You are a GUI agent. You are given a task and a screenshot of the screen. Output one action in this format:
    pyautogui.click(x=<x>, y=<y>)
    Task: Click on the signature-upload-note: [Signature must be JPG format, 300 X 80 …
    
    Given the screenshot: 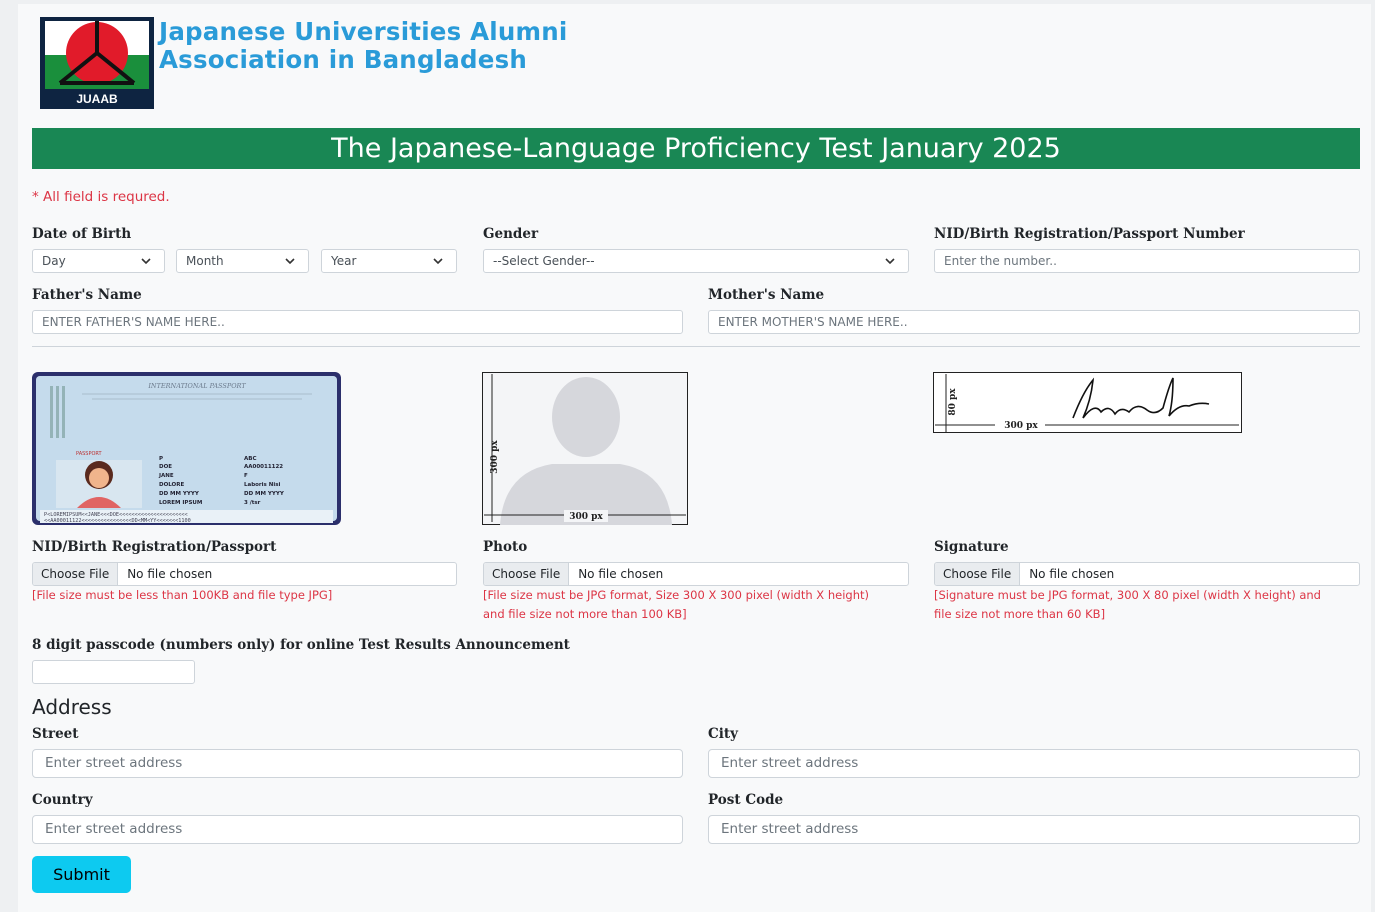 What is the action you would take?
    pyautogui.click(x=1127, y=605)
    